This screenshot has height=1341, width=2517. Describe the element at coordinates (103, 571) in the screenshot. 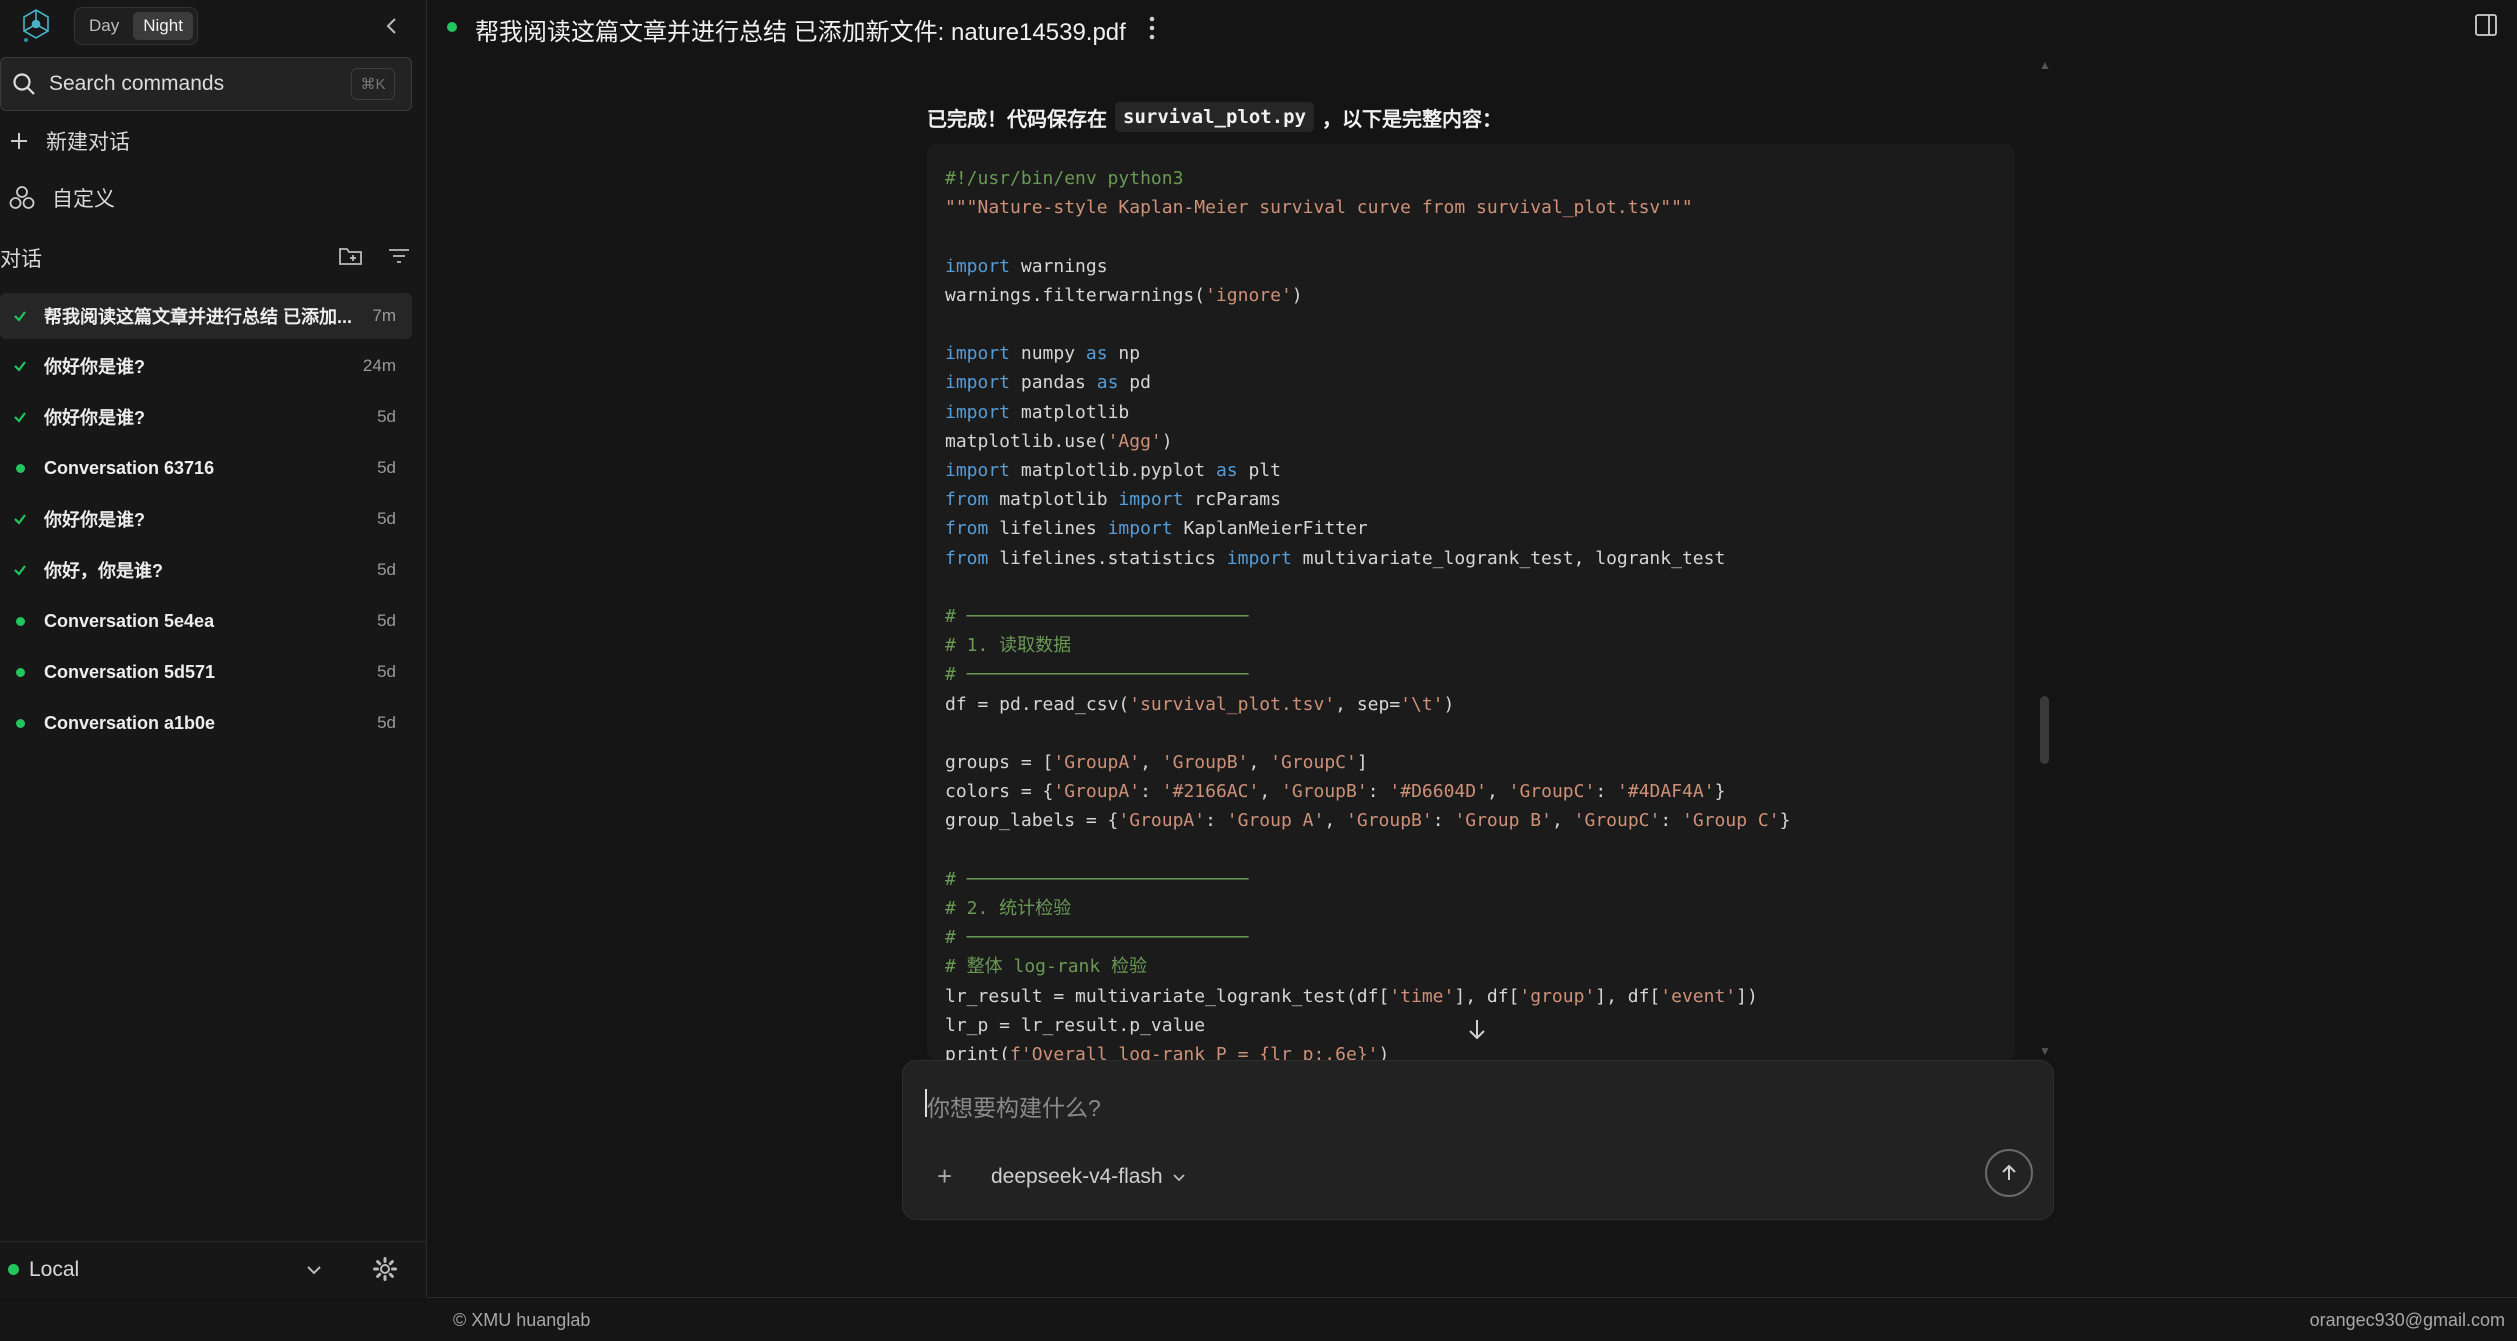

I see `conversation-title: 你好，你是谁?` at that location.